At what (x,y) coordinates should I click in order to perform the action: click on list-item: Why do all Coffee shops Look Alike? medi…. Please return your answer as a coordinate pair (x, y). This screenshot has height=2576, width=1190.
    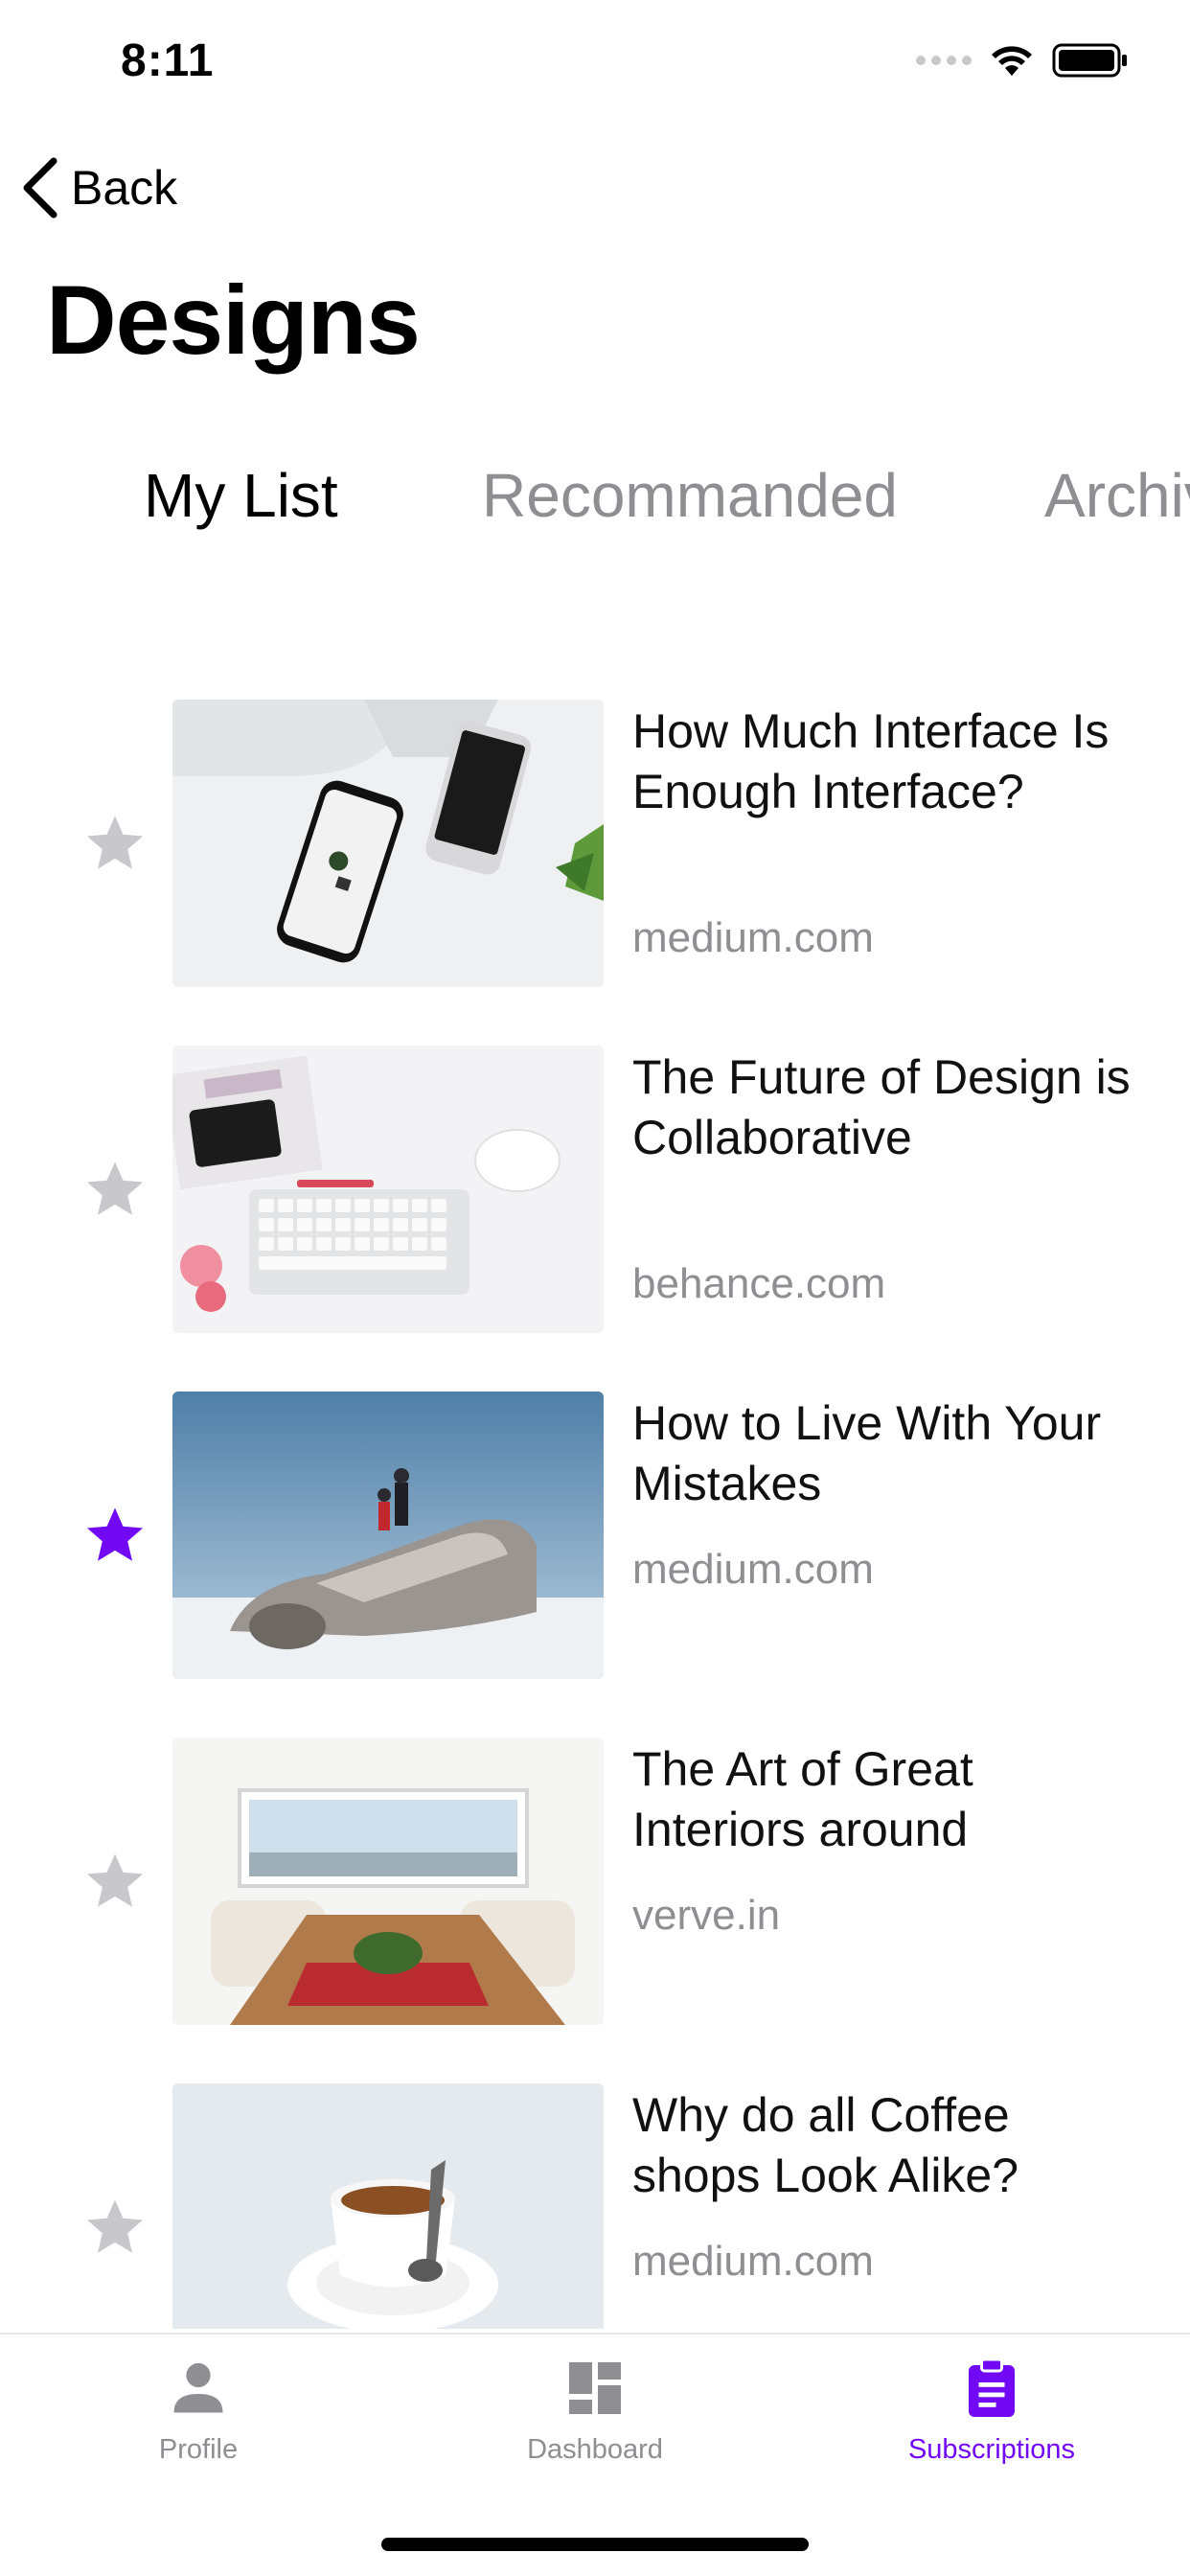
    Looking at the image, I should click on (595, 2206).